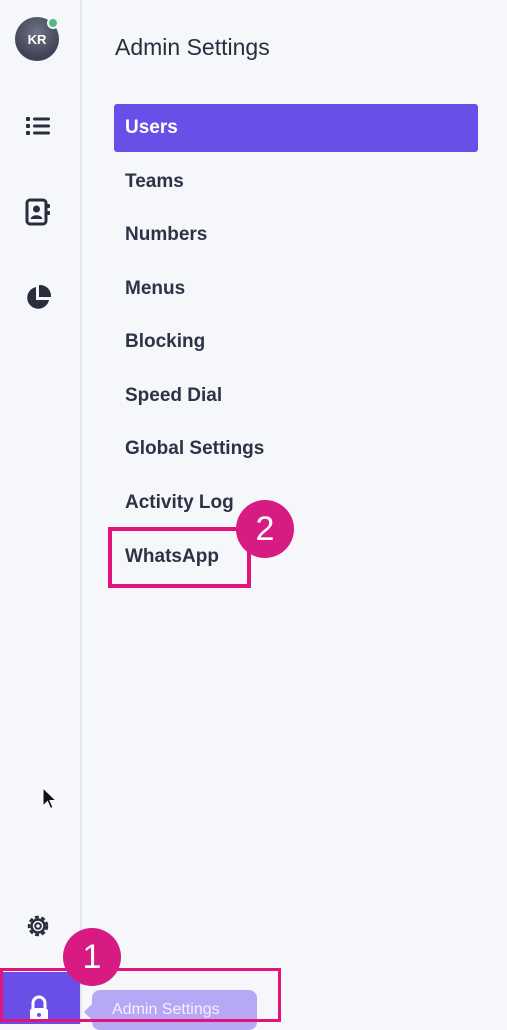  Describe the element at coordinates (165, 341) in the screenshot. I see `menu-item-label: Blocking` at that location.